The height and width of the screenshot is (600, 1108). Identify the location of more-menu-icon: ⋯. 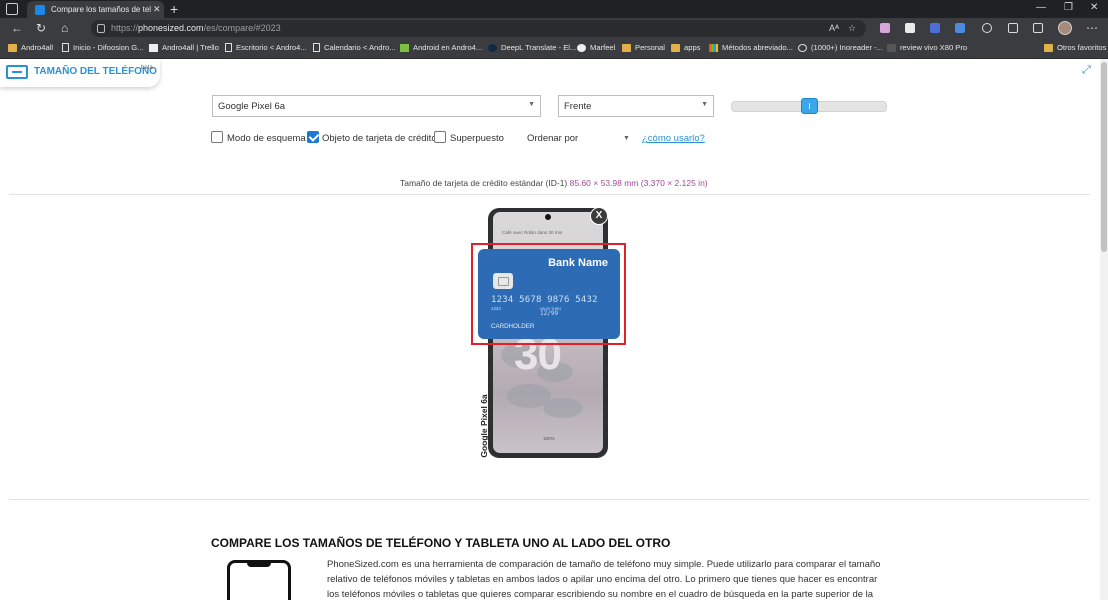
(1092, 28).